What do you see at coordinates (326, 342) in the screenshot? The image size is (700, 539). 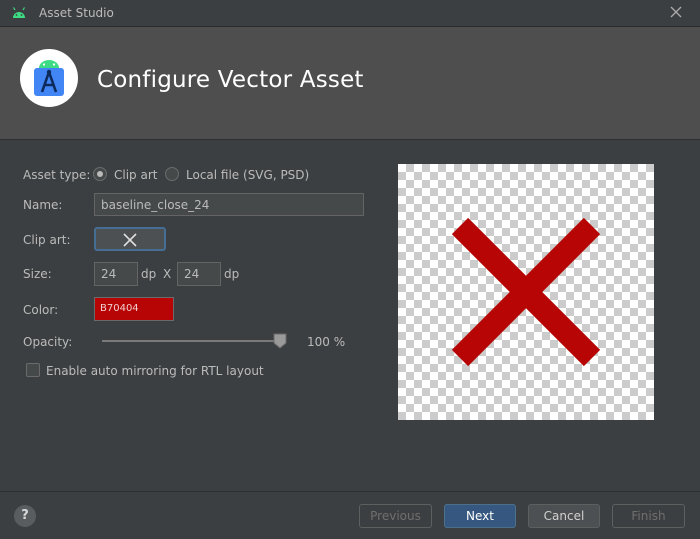 I see `opacity-value: 100 %` at bounding box center [326, 342].